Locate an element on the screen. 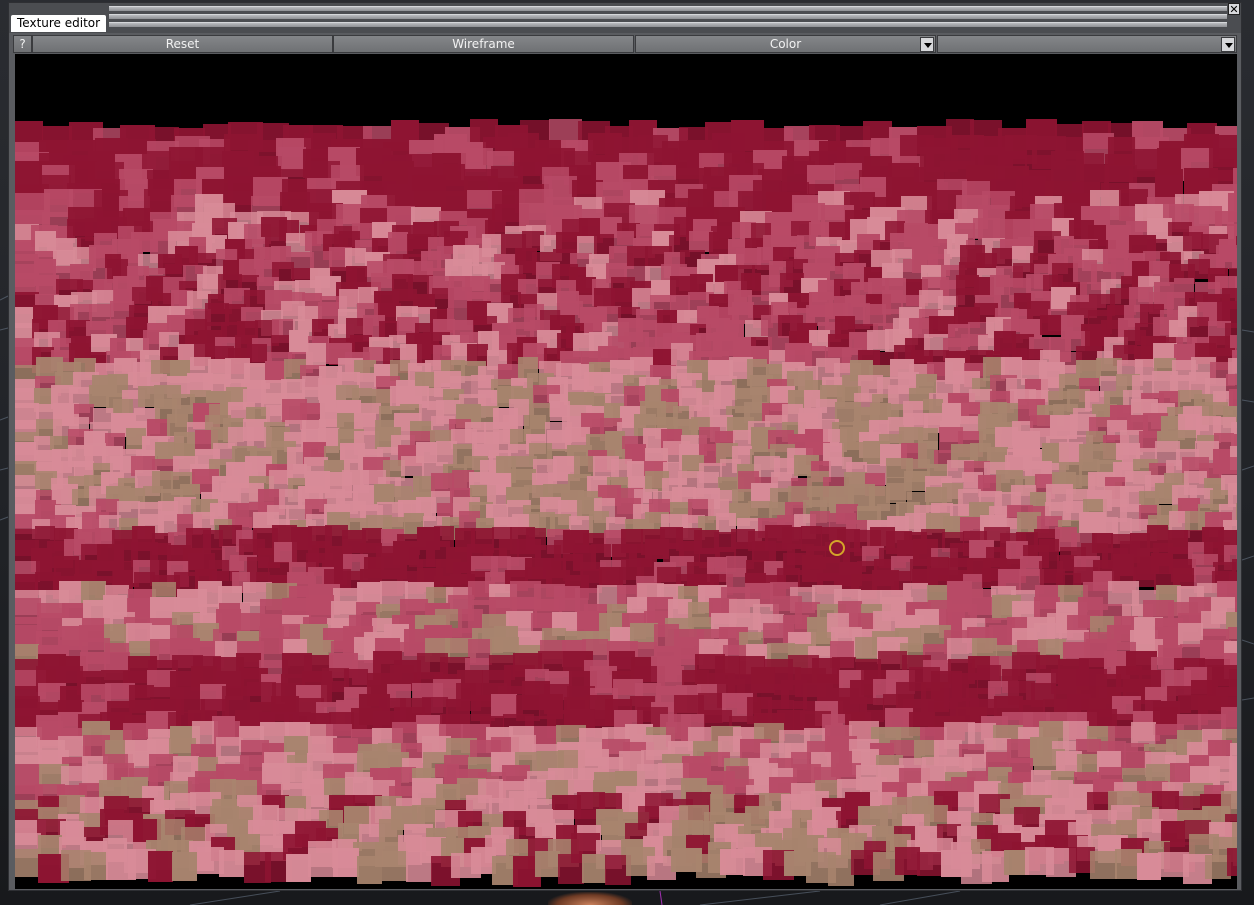 This screenshot has height=905, width=1254. wireframe-button: Wireframe is located at coordinates (483, 44).